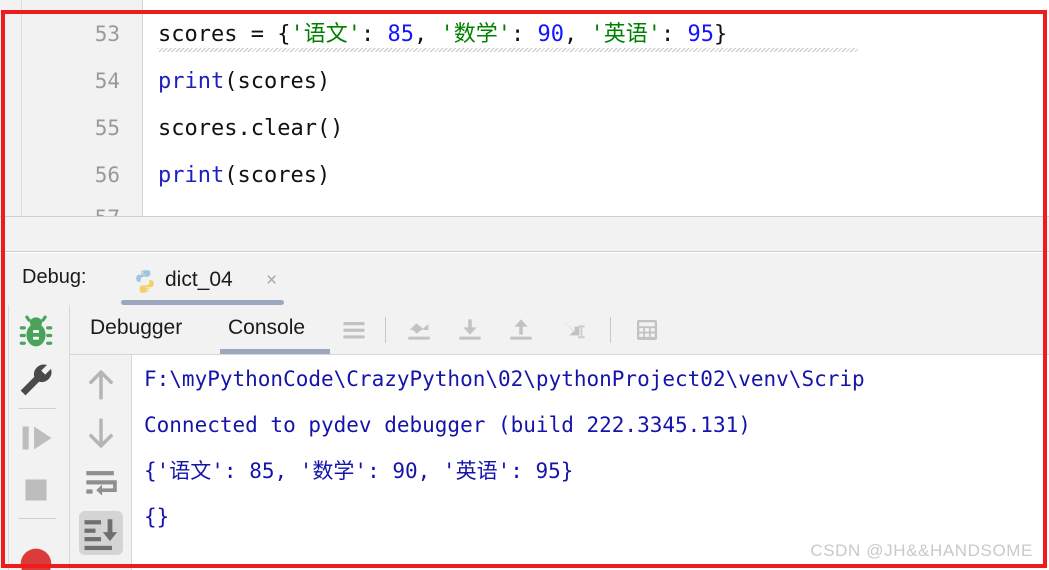 Image resolution: width=1049 pixels, height=570 pixels. What do you see at coordinates (524, 234) in the screenshot?
I see `editor-debug-divider` at bounding box center [524, 234].